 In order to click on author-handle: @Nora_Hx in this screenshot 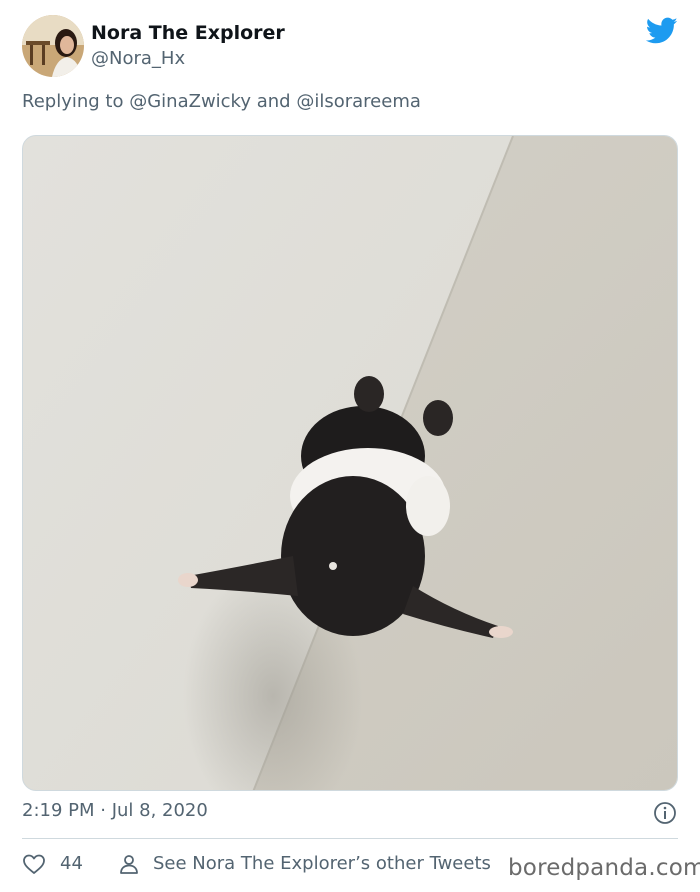, I will do `click(138, 58)`.